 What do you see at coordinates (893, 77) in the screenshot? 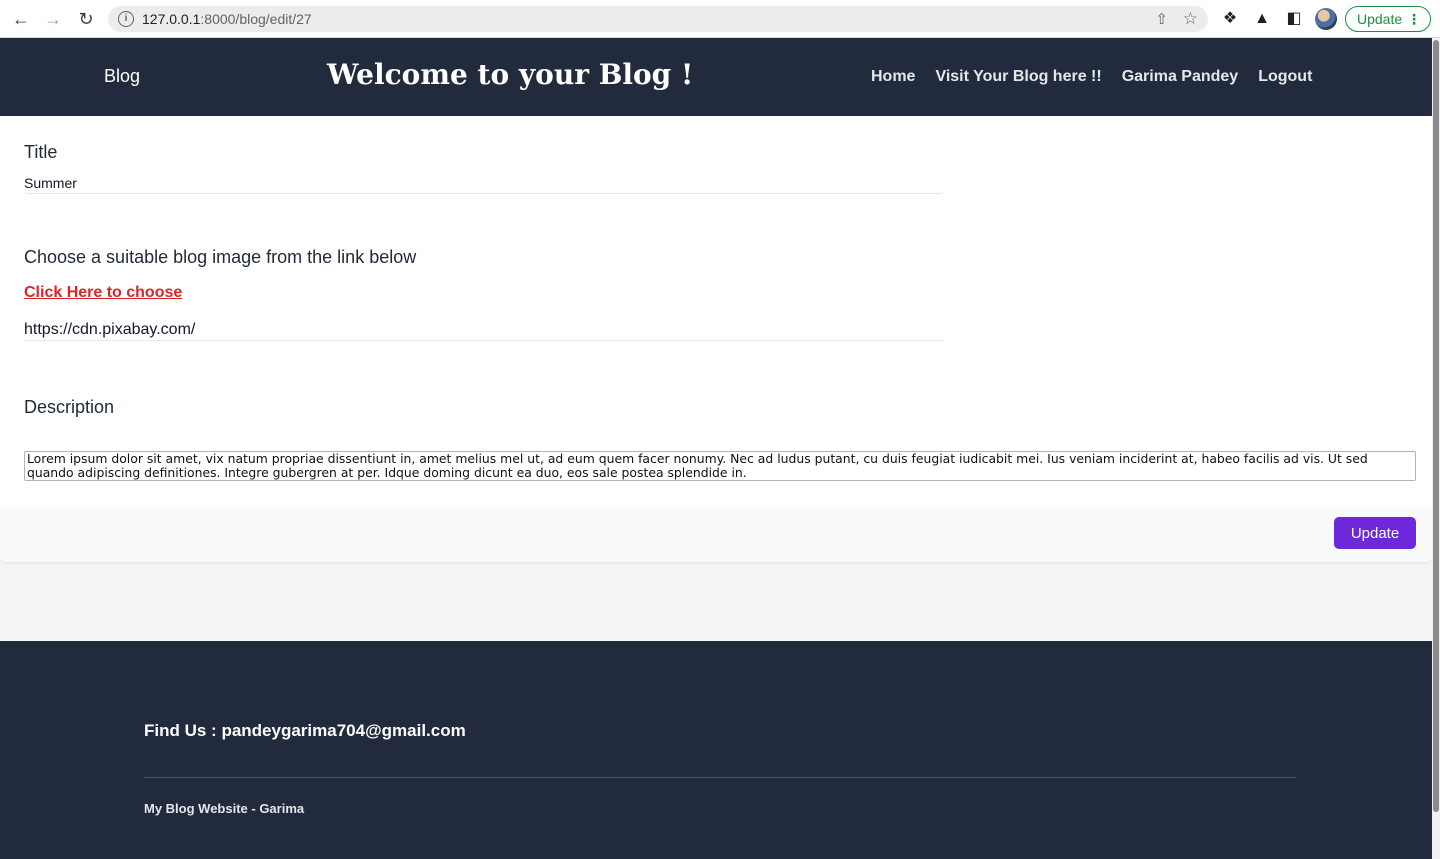
I see `nav-home-link: Home` at bounding box center [893, 77].